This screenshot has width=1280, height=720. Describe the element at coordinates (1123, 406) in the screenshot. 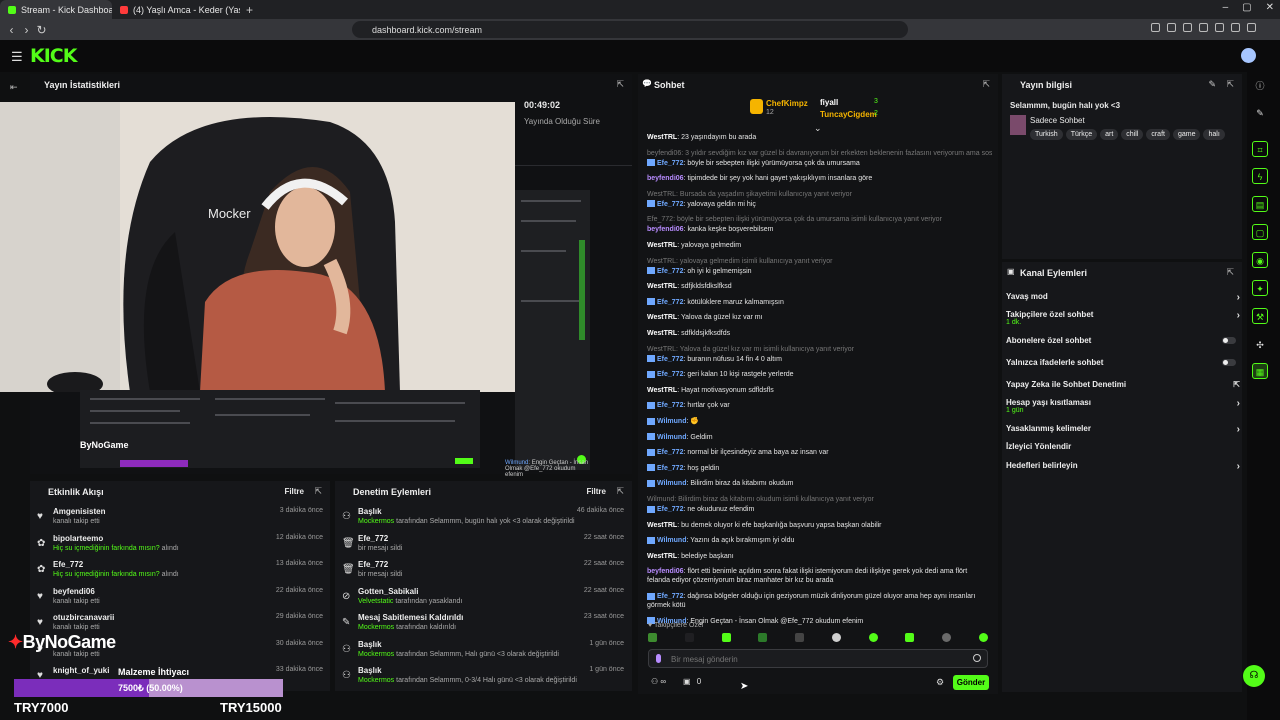

I see `channel-action-row: Hesap yaşı kısıtlaması 1 gün ›` at that location.